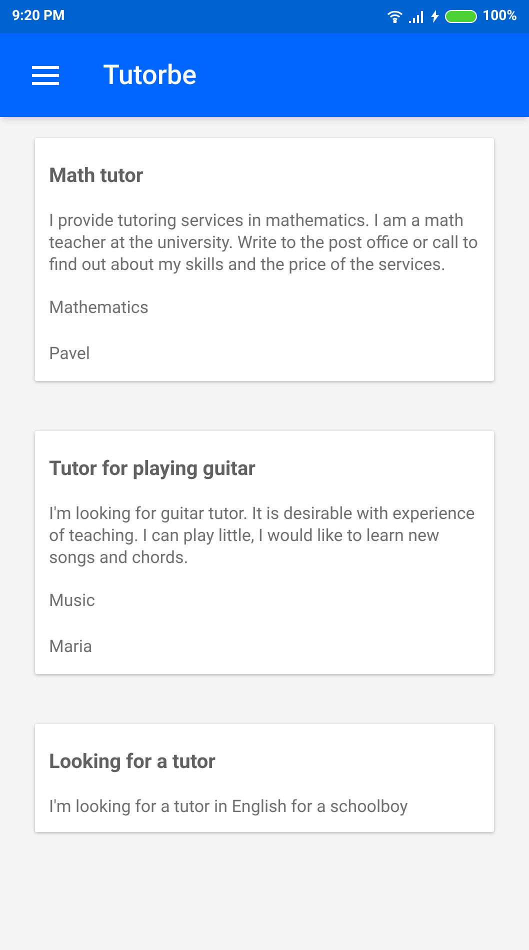 This screenshot has height=950, width=529. What do you see at coordinates (132, 761) in the screenshot?
I see `post-title: Looking for a tutor` at bounding box center [132, 761].